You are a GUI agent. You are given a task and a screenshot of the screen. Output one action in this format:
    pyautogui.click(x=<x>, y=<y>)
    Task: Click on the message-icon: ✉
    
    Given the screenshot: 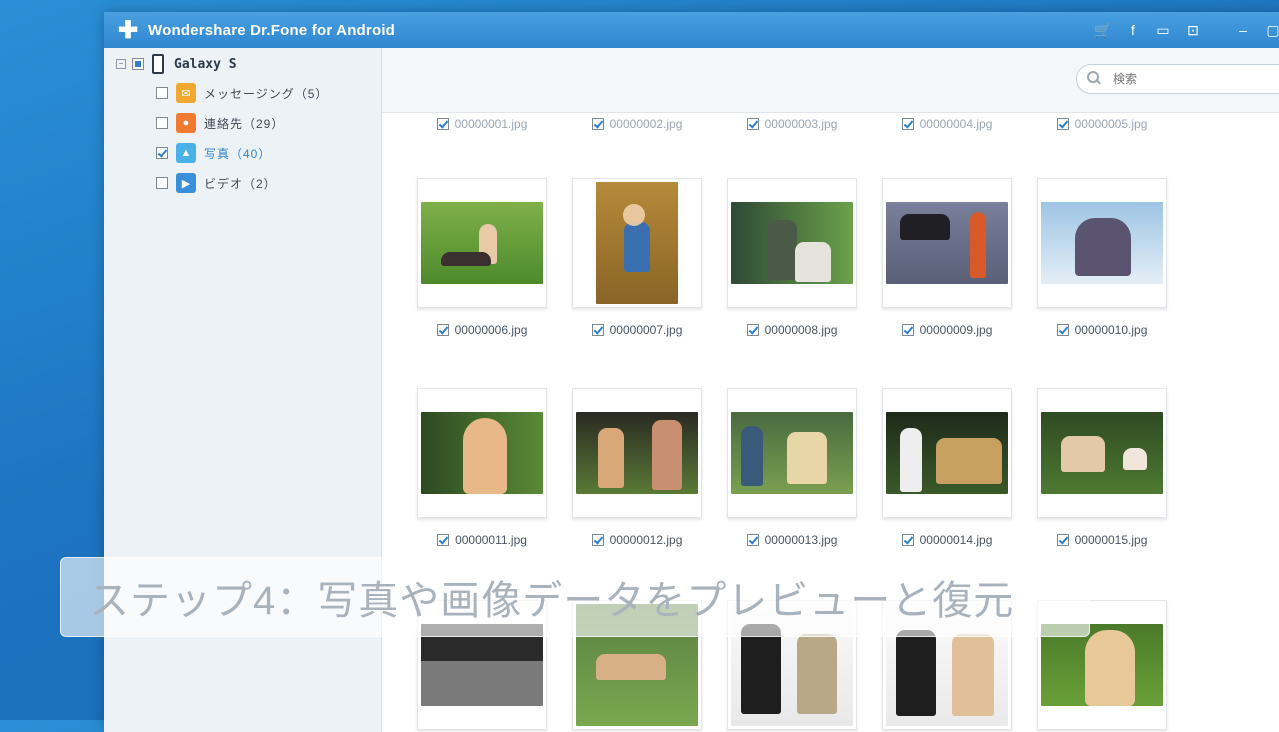 What is the action you would take?
    pyautogui.click(x=186, y=93)
    